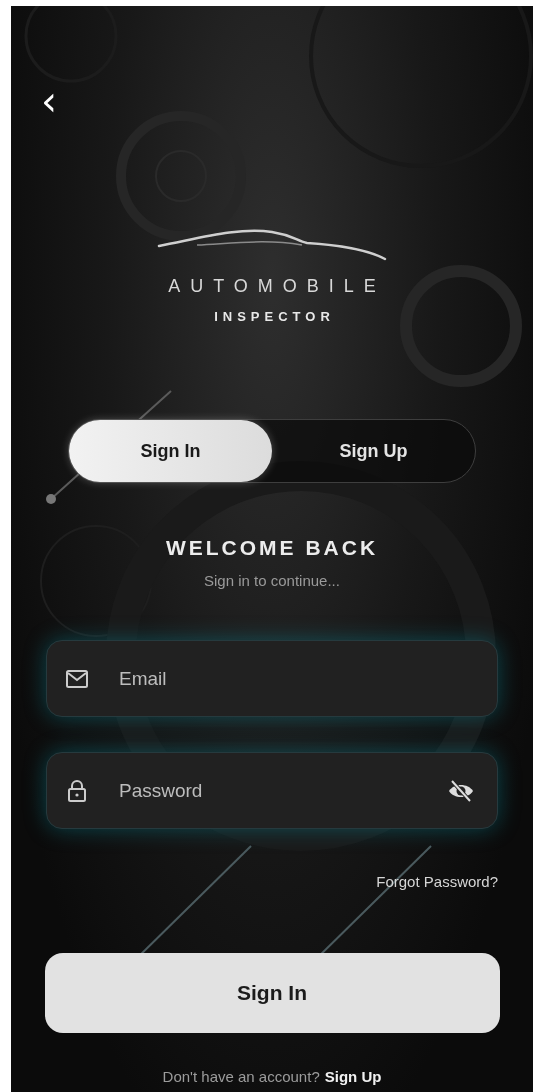 The width and height of the screenshot is (533, 1092). What do you see at coordinates (170, 451) in the screenshot?
I see `tab: Sign In` at bounding box center [170, 451].